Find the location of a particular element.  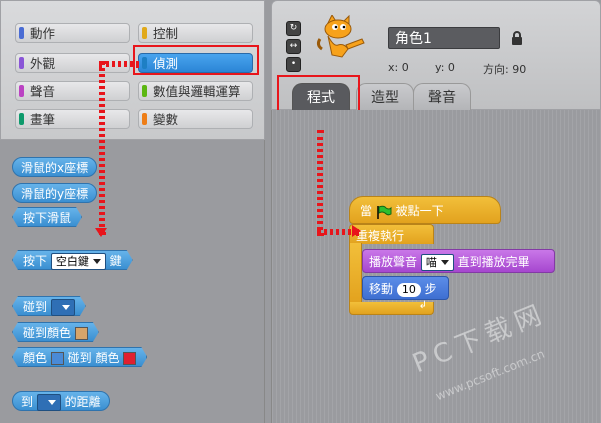

category-label: 控制 is located at coordinates (166, 33).